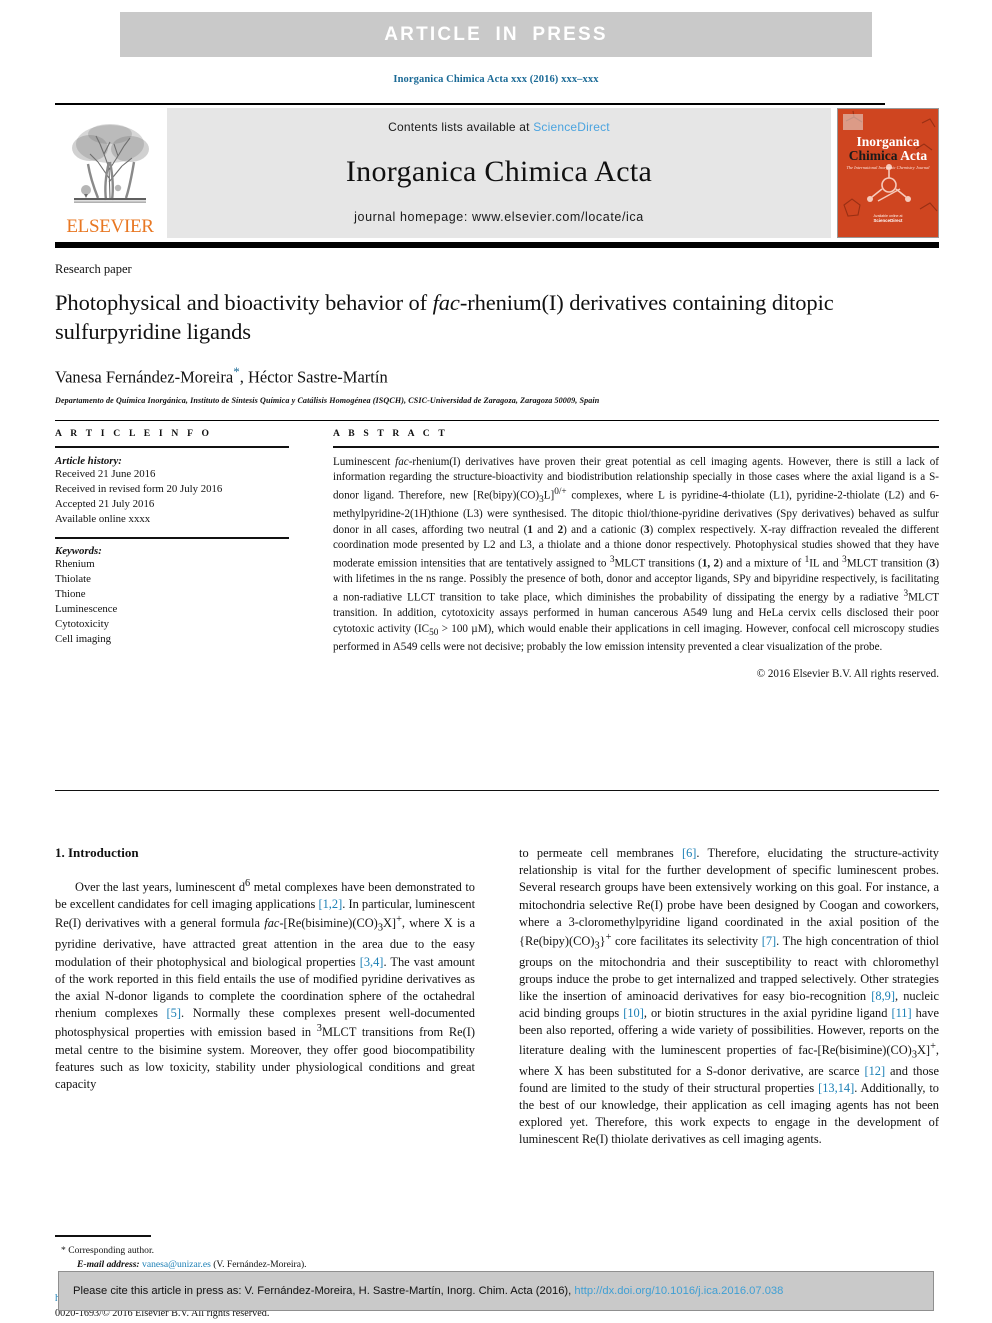 Image resolution: width=992 pixels, height=1323 pixels. I want to click on cover-title-line2: Chimica Acta, so click(888, 156).